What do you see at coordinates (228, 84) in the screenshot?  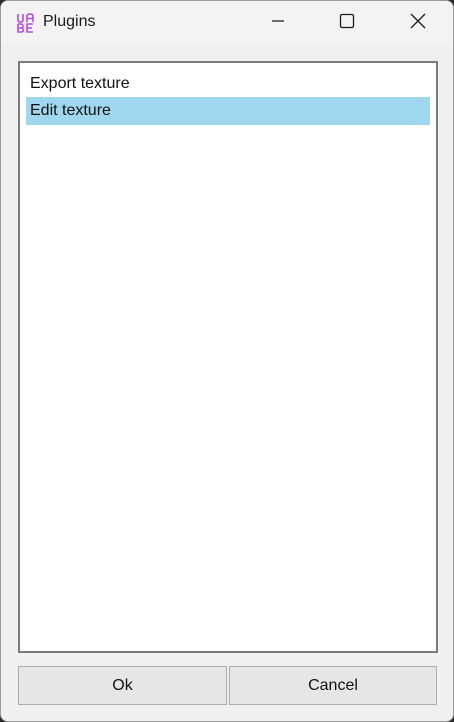 I see `list-item-export-texture: Export texture` at bounding box center [228, 84].